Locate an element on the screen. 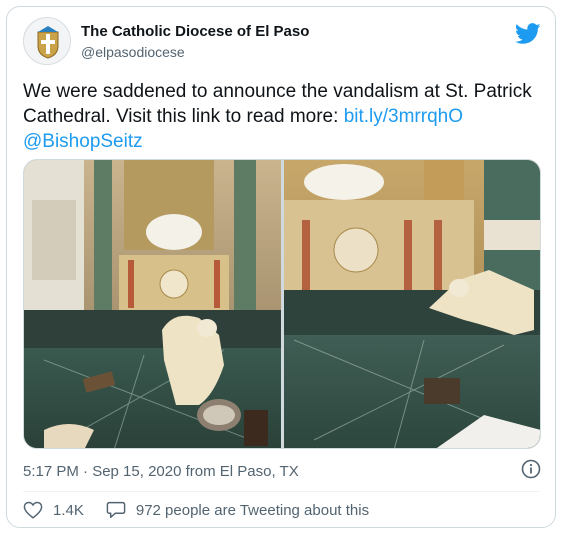 This screenshot has width=564, height=535. diocese-crest-icon is located at coordinates (47, 41).